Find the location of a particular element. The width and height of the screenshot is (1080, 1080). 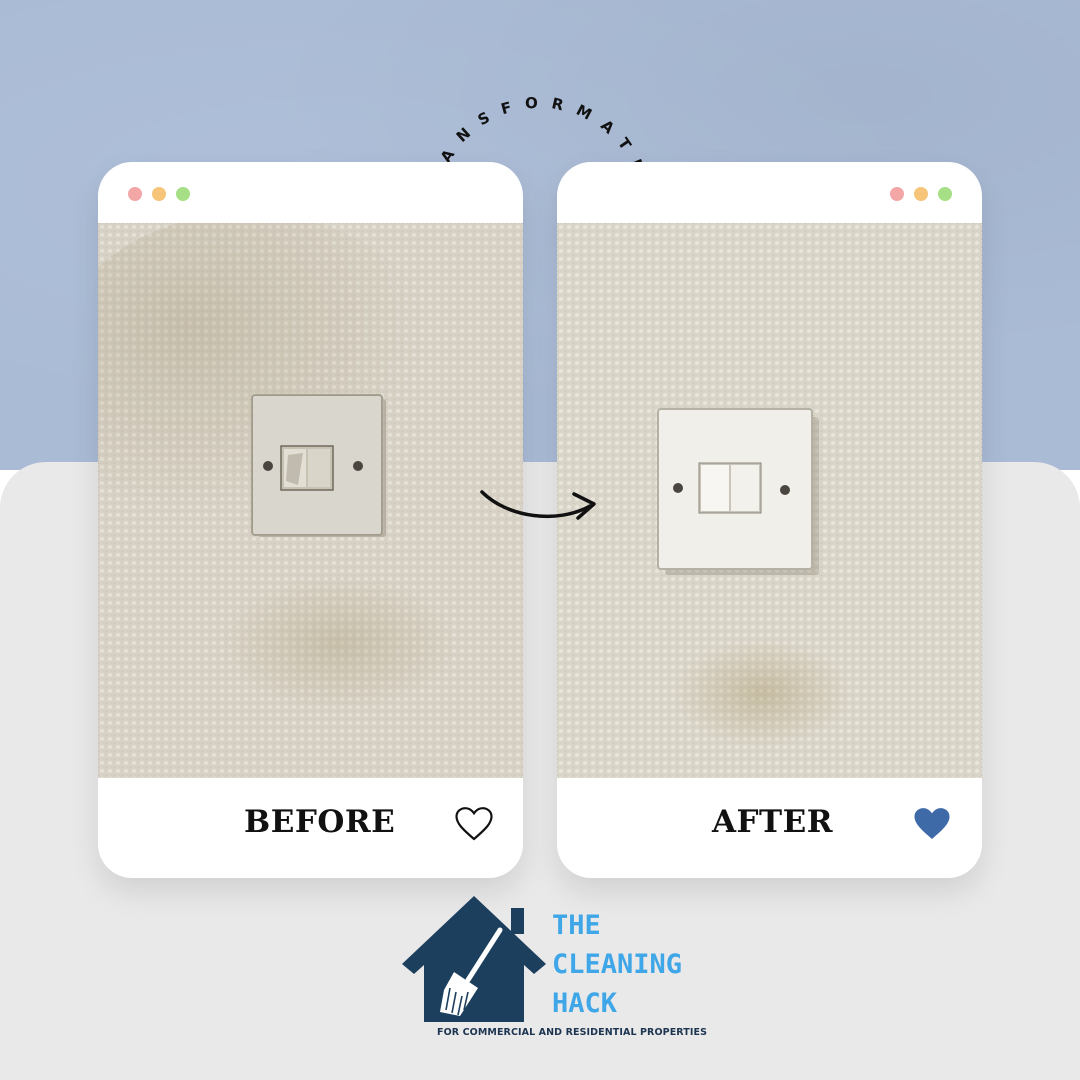

after-label: AFTER is located at coordinates (773, 822).